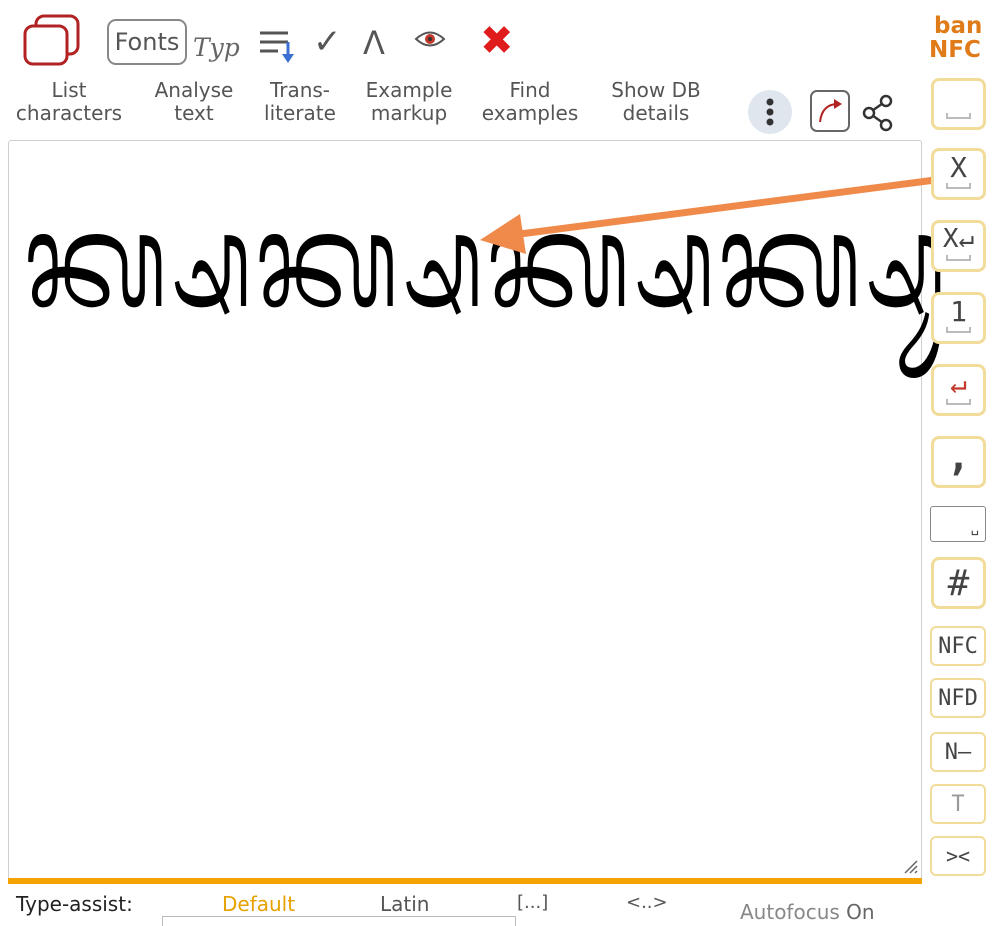 Image resolution: width=1000 pixels, height=926 pixels. Describe the element at coordinates (497, 41) in the screenshot. I see `close-icon: ✖` at that location.